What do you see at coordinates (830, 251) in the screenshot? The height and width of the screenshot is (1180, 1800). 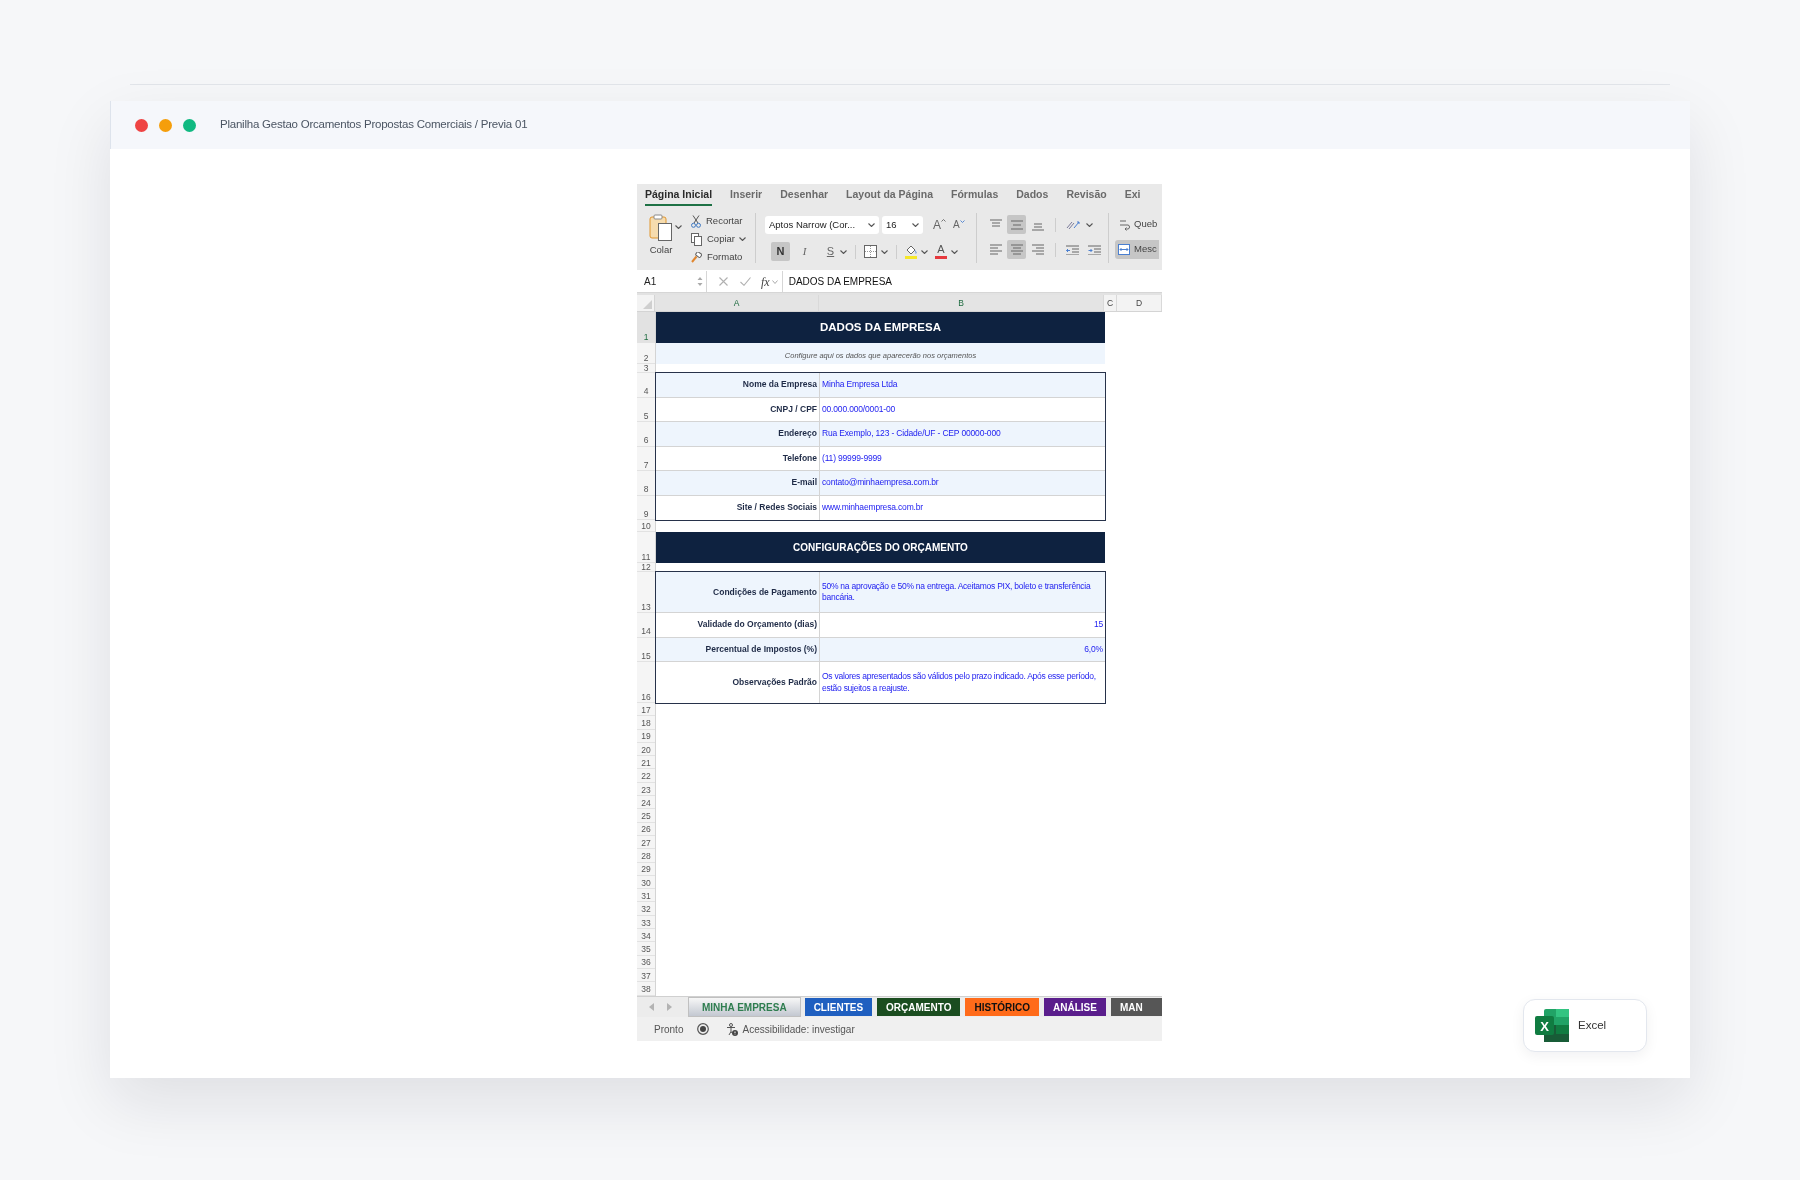 I see `format-toggle-button: S` at bounding box center [830, 251].